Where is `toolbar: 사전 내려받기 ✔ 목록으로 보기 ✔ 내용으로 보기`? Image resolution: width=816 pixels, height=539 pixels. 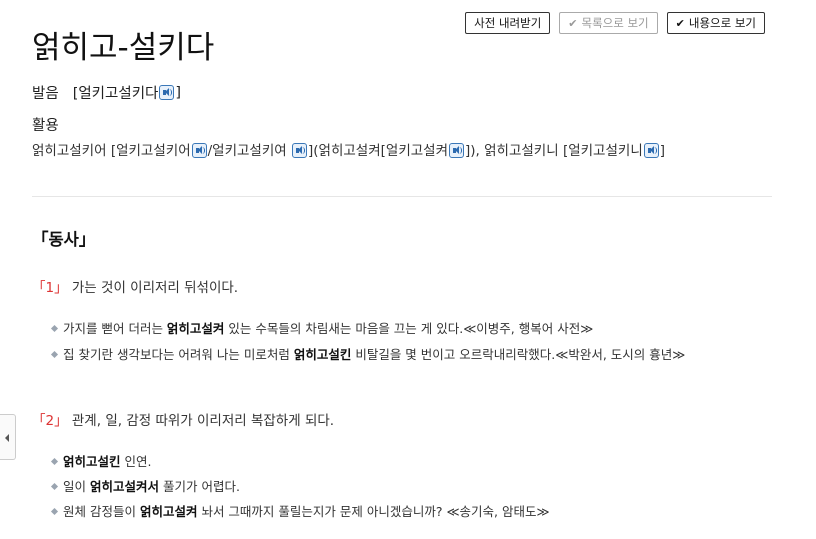
toolbar: 사전 내려받기 ✔ 목록으로 보기 ✔ 내용으로 보기 is located at coordinates (615, 23).